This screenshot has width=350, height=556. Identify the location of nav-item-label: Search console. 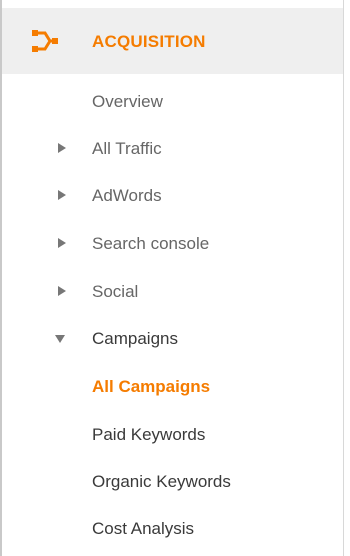
(151, 243).